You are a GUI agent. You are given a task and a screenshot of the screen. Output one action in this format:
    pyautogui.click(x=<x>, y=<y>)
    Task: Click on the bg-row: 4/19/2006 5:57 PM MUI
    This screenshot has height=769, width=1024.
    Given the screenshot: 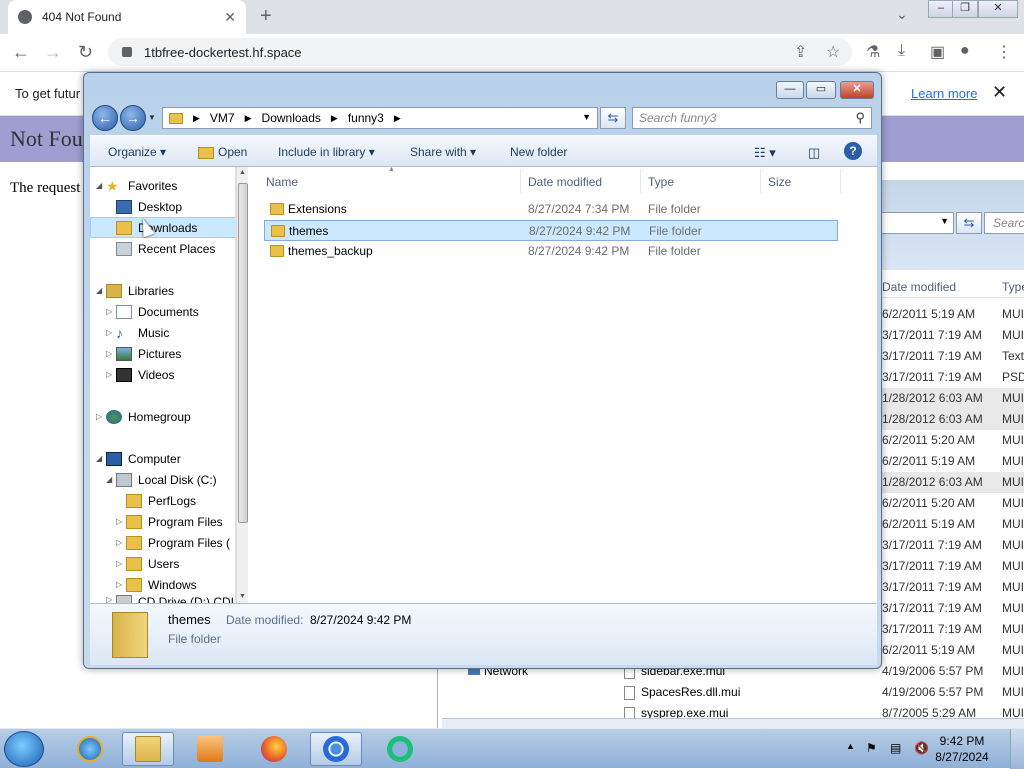 What is the action you would take?
    pyautogui.click(x=951, y=692)
    